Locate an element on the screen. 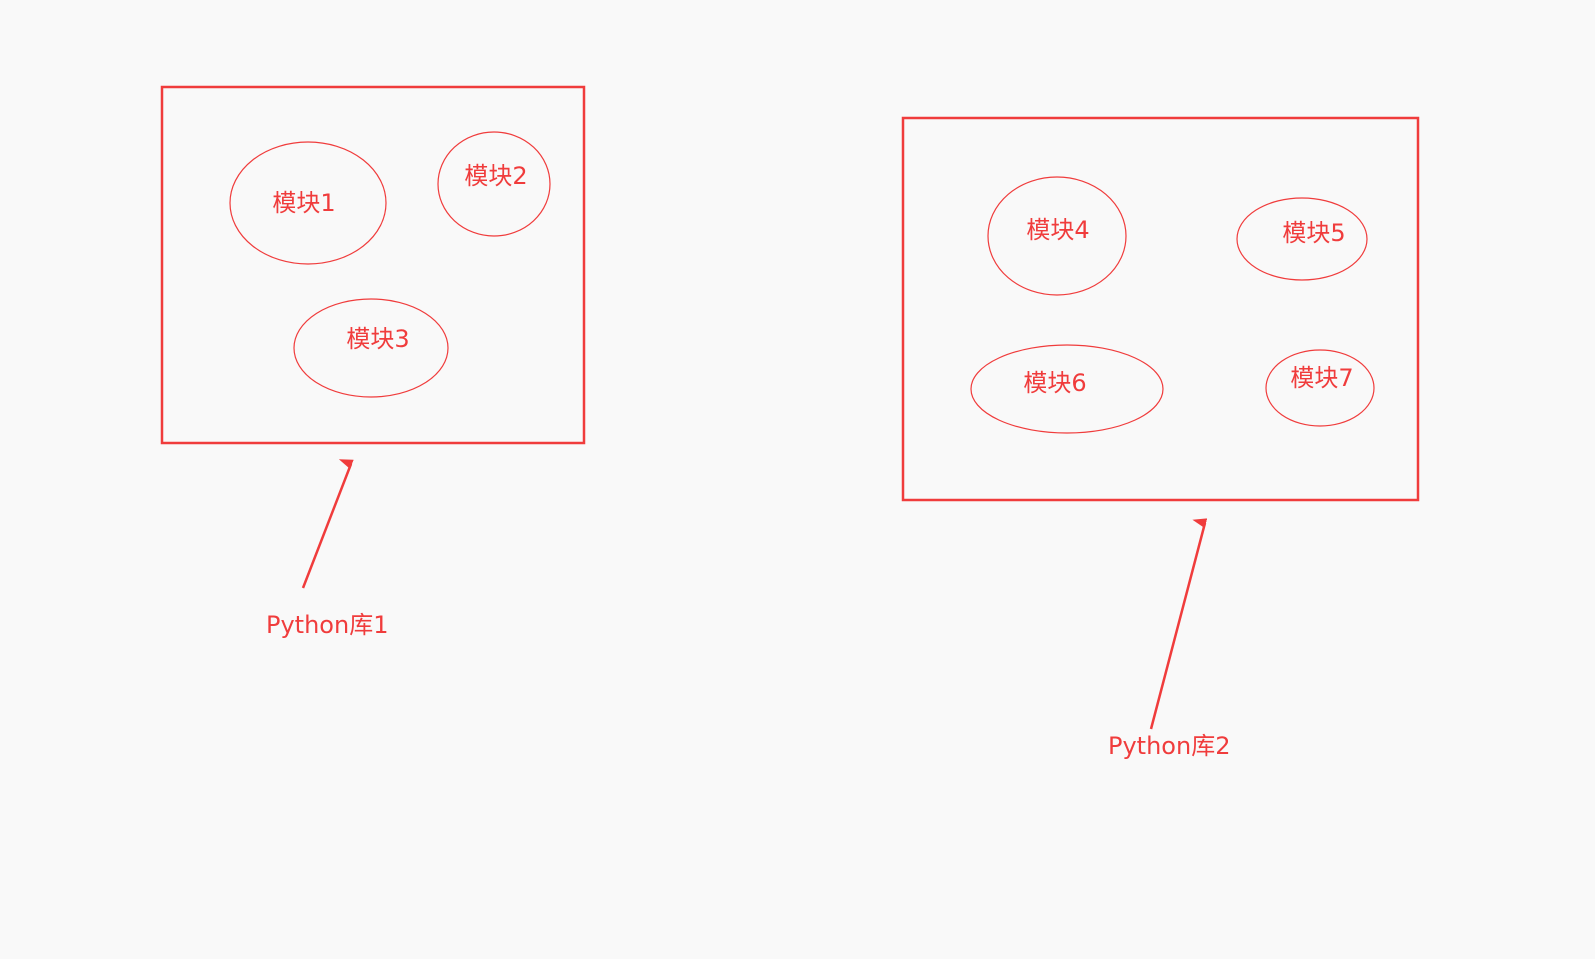  module-7-label: 模块7 is located at coordinates (1321, 378).